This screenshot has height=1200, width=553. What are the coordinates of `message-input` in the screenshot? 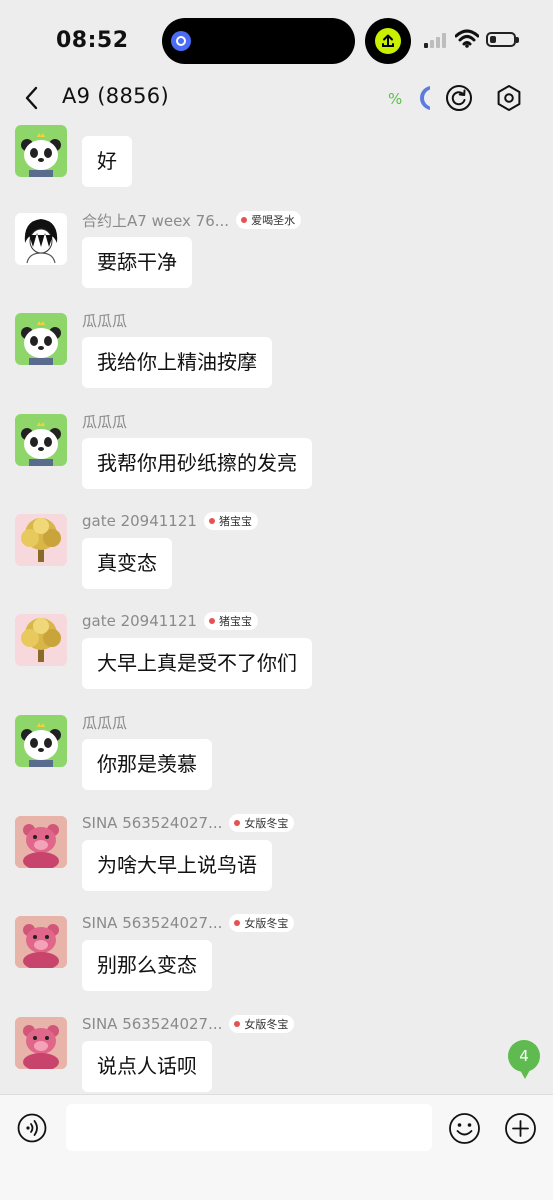 It's located at (249, 1127).